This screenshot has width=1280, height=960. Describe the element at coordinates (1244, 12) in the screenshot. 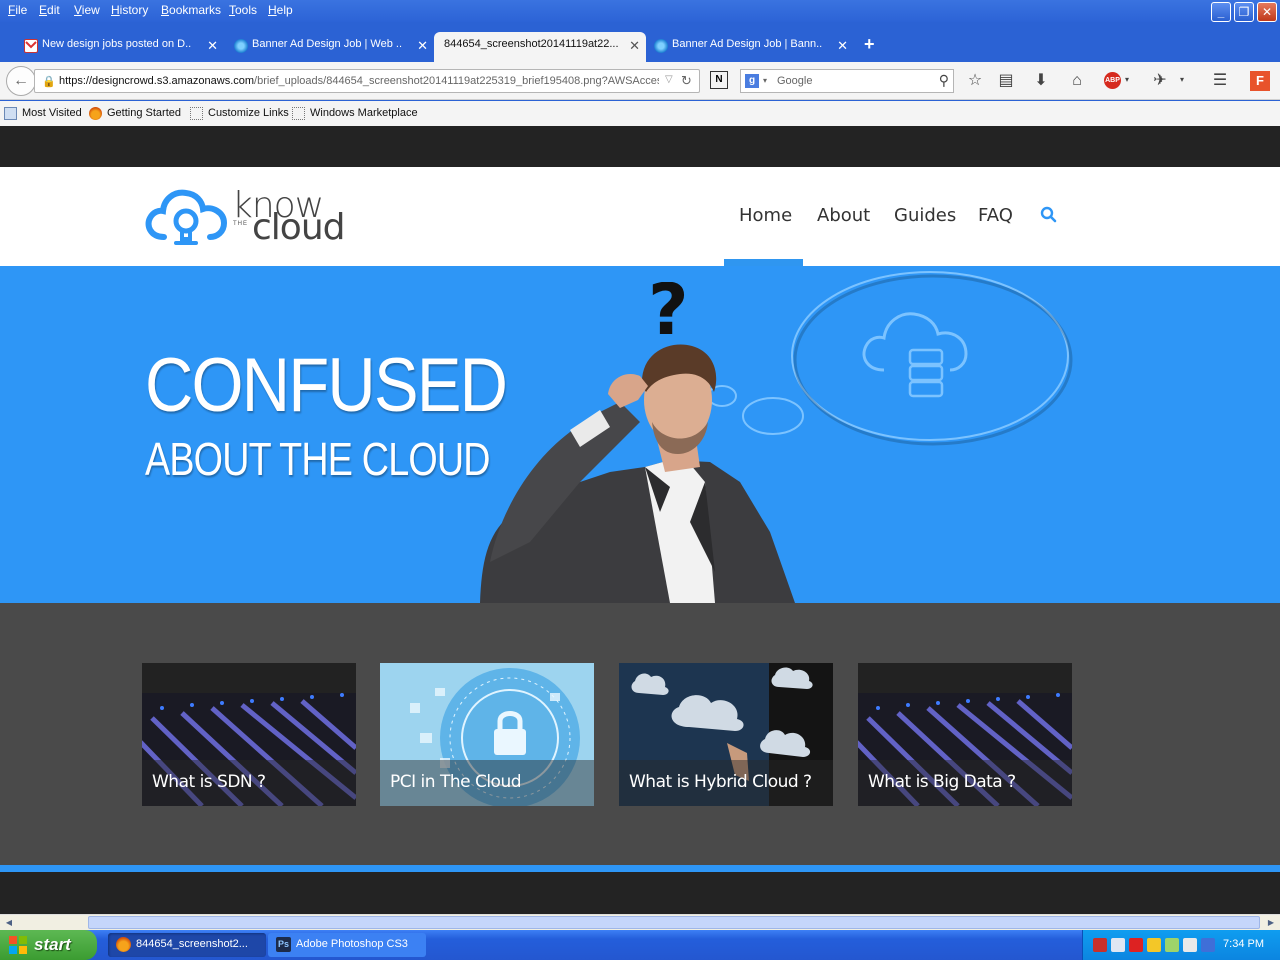

I see `restore-button: ❐` at that location.